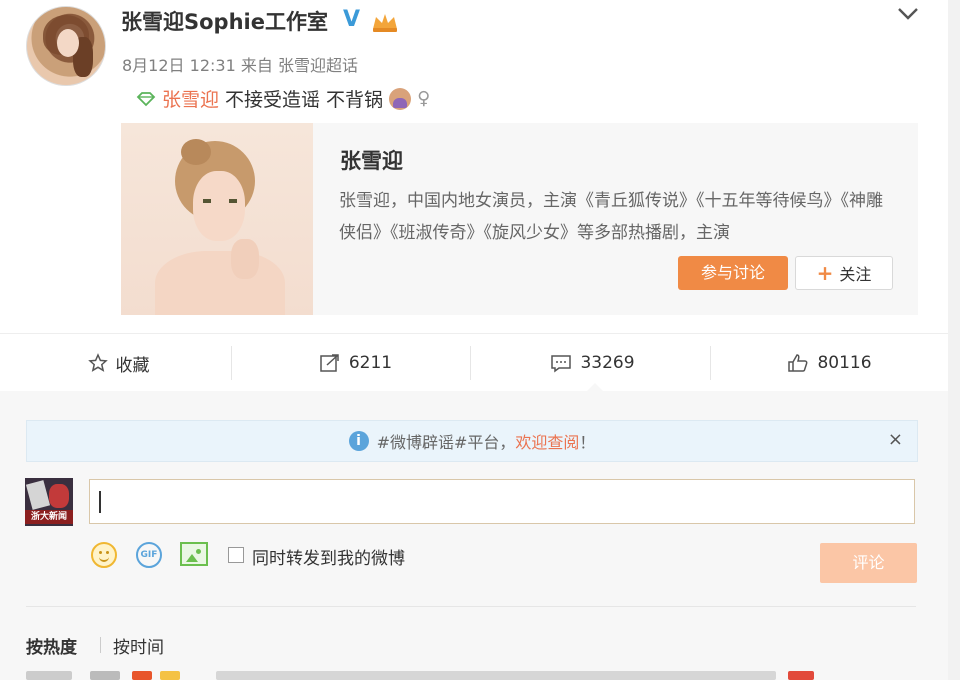 Image resolution: width=960 pixels, height=680 pixels. Describe the element at coordinates (561, 364) in the screenshot. I see `comment-icon` at that location.